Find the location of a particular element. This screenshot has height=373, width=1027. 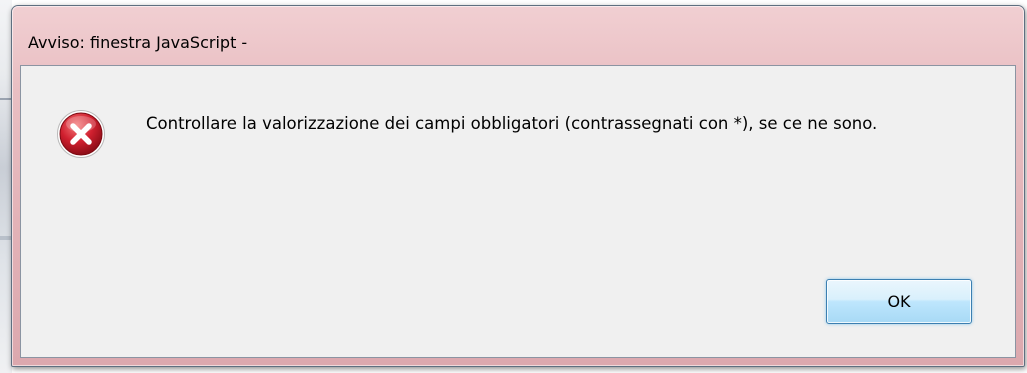

error-icon is located at coordinates (81, 134).